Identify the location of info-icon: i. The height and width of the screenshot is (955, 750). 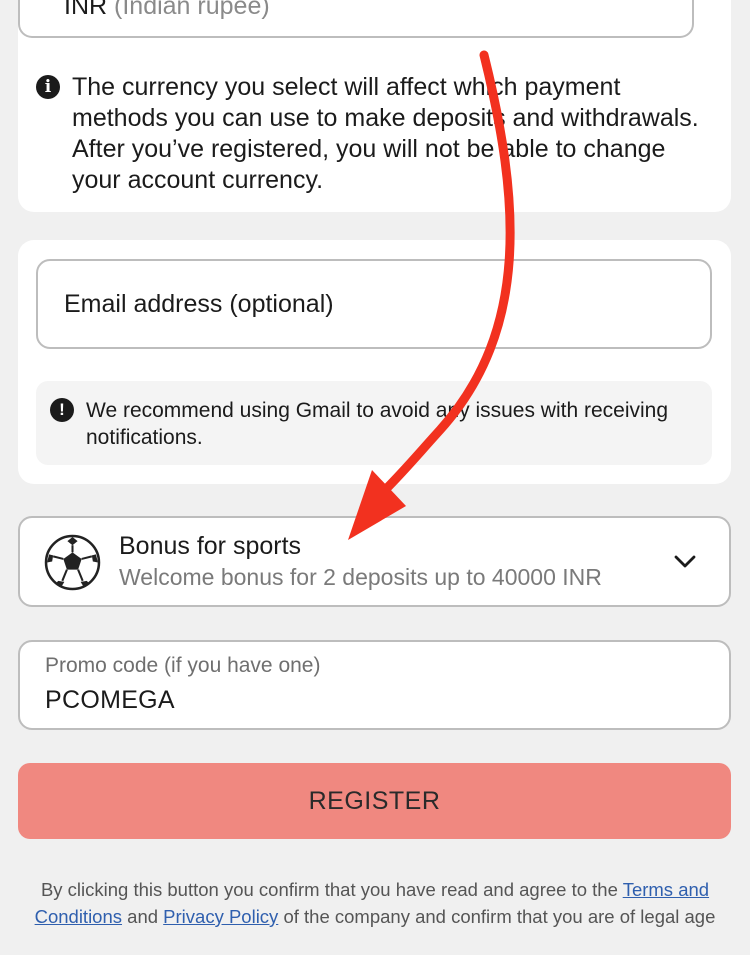
(48, 87).